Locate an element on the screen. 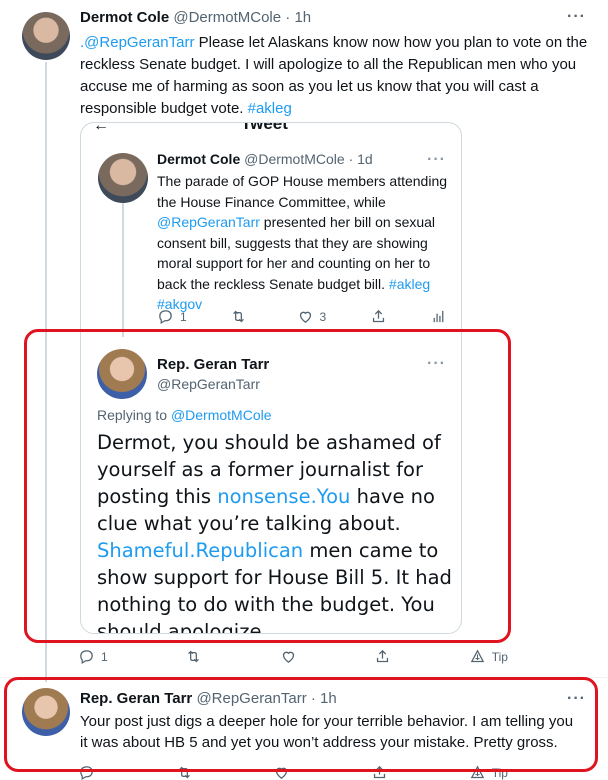  mention-link: @RepGeranTarr is located at coordinates (208, 222).